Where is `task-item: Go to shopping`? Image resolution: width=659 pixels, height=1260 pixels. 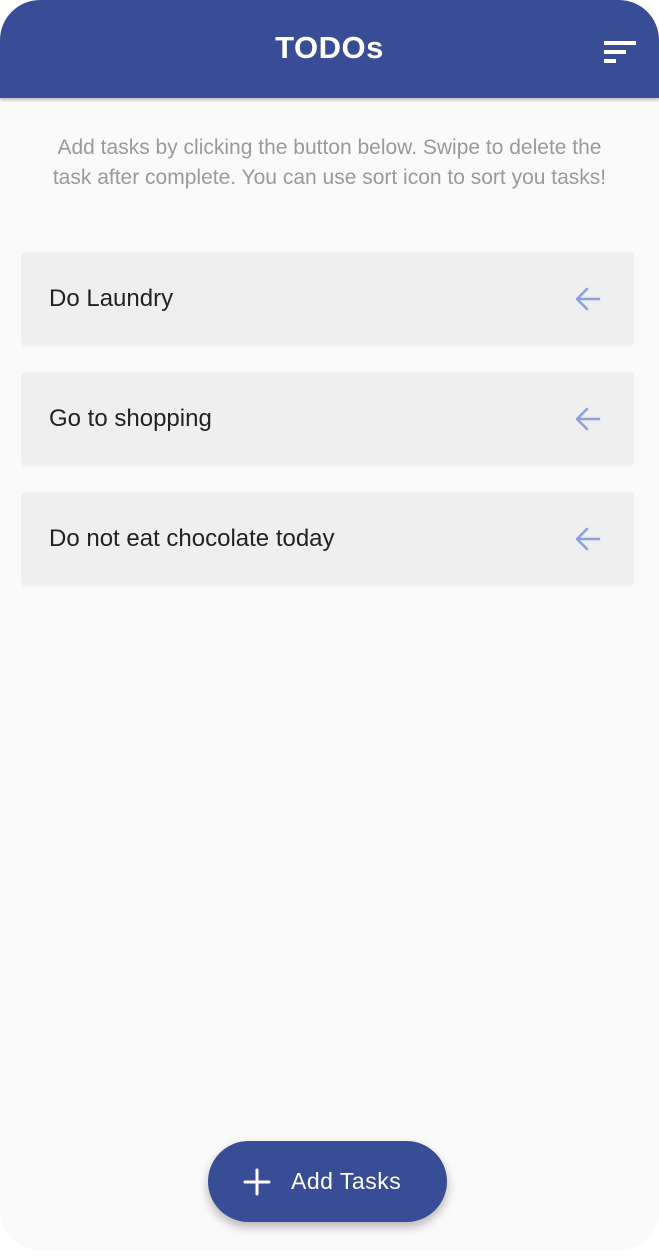
task-item: Go to shopping is located at coordinates (327, 419).